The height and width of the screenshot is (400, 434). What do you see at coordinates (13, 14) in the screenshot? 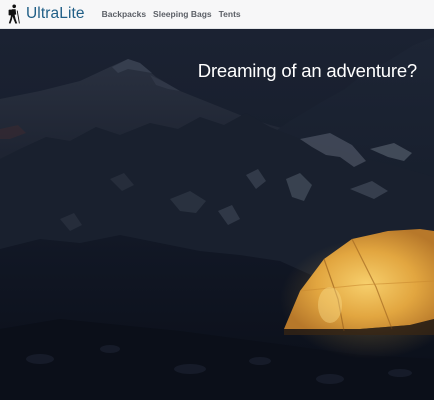
I see `hiker-icon` at bounding box center [13, 14].